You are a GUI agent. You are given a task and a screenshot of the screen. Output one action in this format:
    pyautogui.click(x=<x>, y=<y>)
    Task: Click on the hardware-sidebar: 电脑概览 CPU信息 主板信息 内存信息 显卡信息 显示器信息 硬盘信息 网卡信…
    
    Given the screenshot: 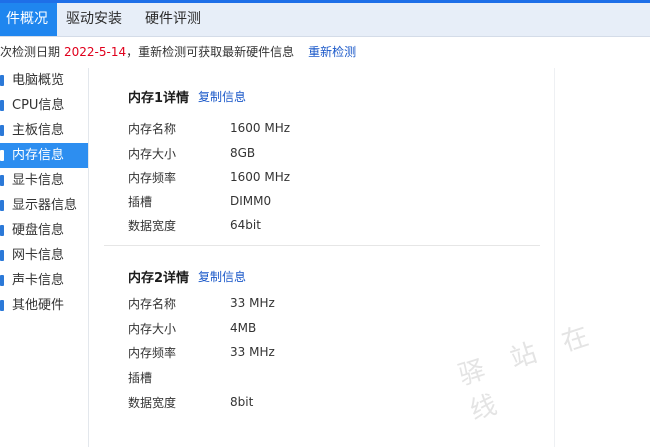 What is the action you would take?
    pyautogui.click(x=44, y=257)
    